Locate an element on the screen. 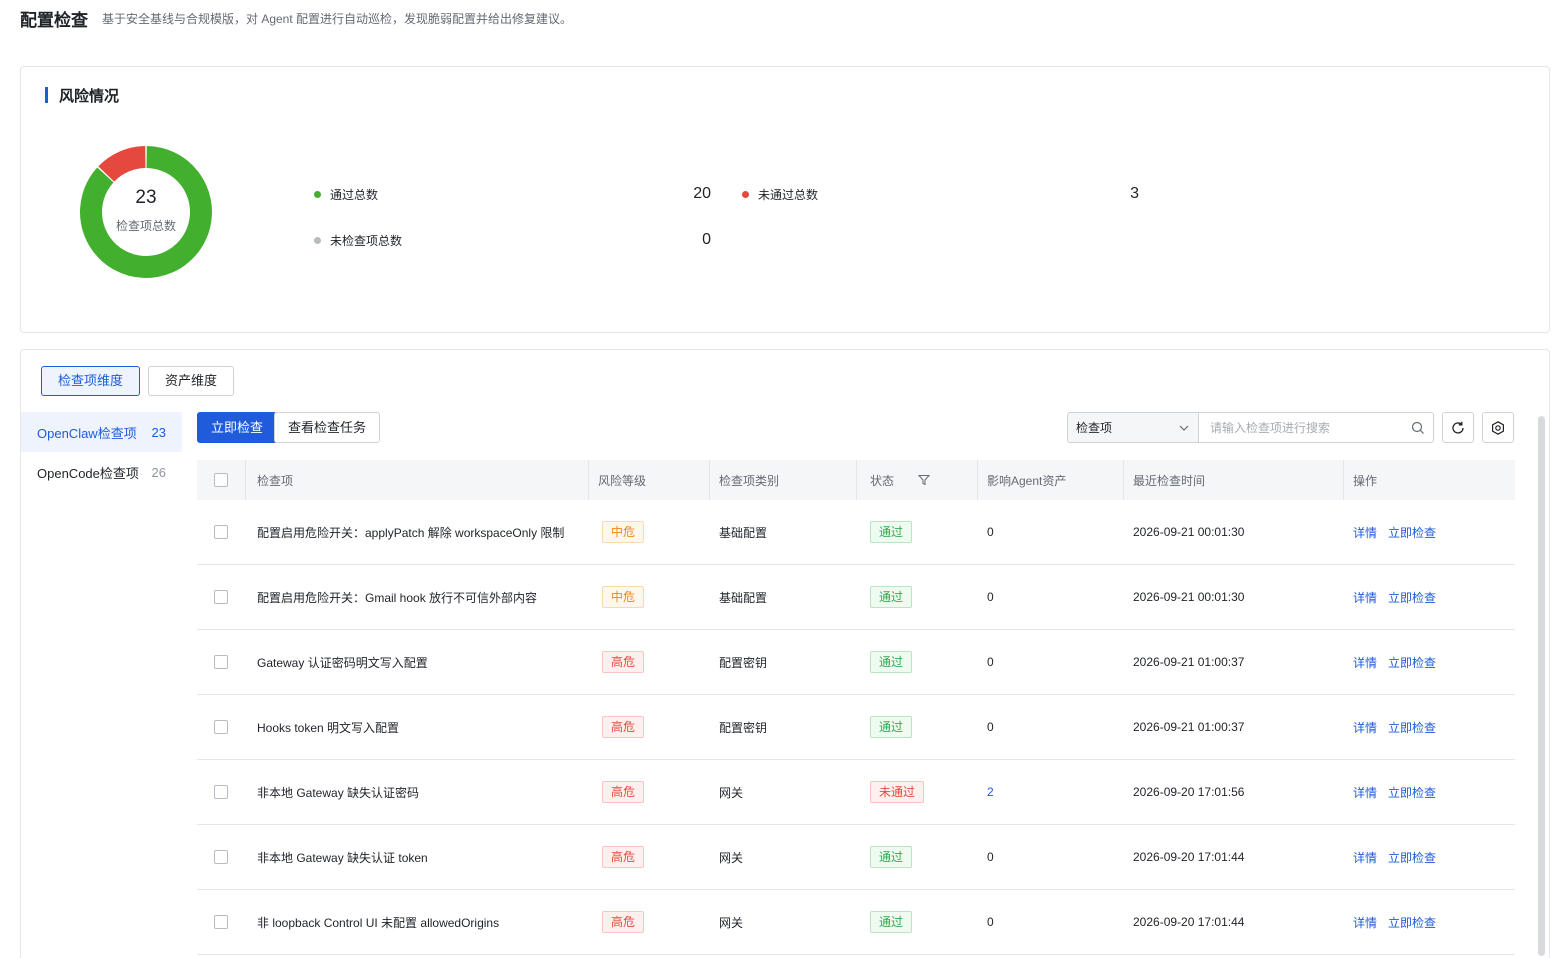 Image resolution: width=1552 pixels, height=958 pixels. check-item-name: 非本地 Gateway 缺失认证密码 is located at coordinates (338, 792).